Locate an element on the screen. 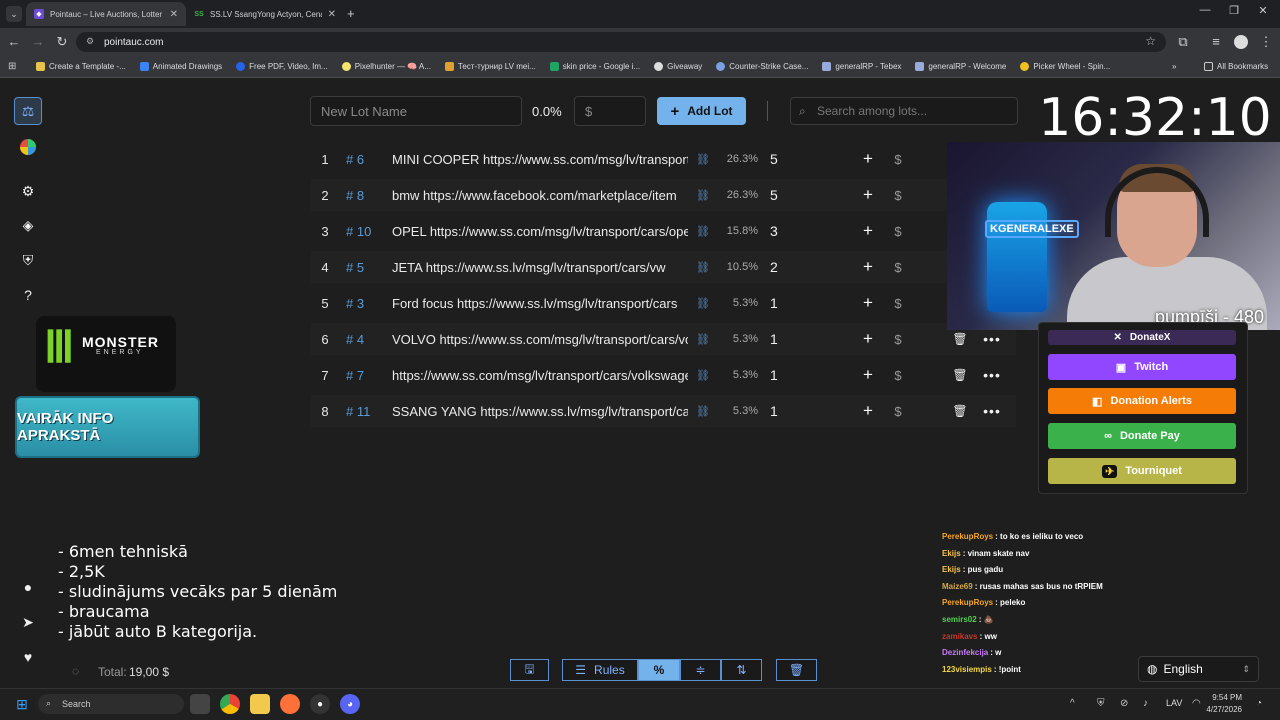 Image resolution: width=1280 pixels, height=720 pixels. hide-eye-icon: ◌ is located at coordinates (75, 671).